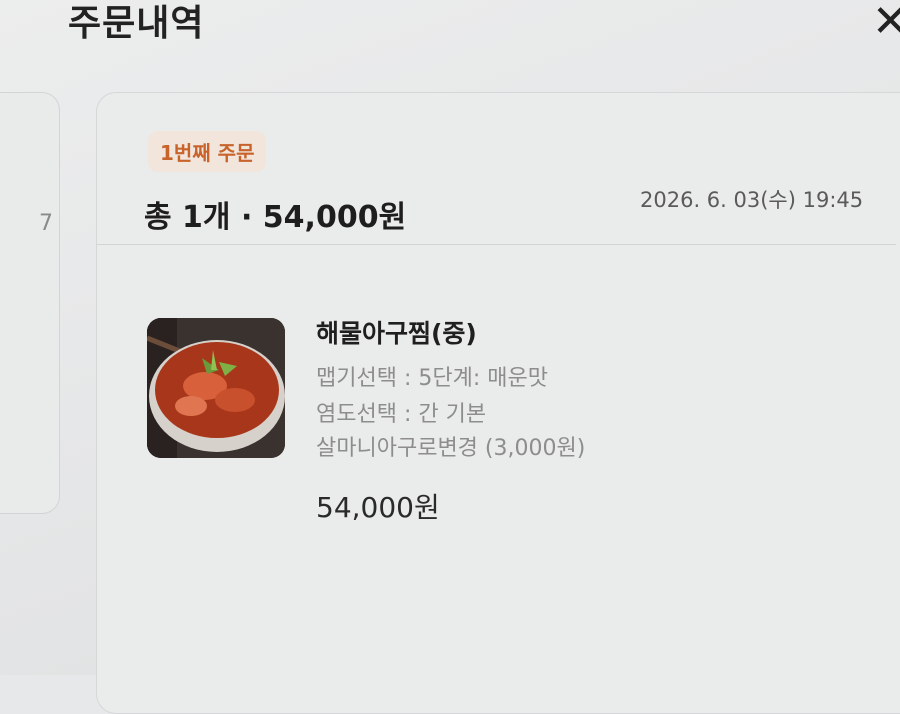 The image size is (900, 714). I want to click on menu-item-name: 해물아구찜(중), so click(396, 333).